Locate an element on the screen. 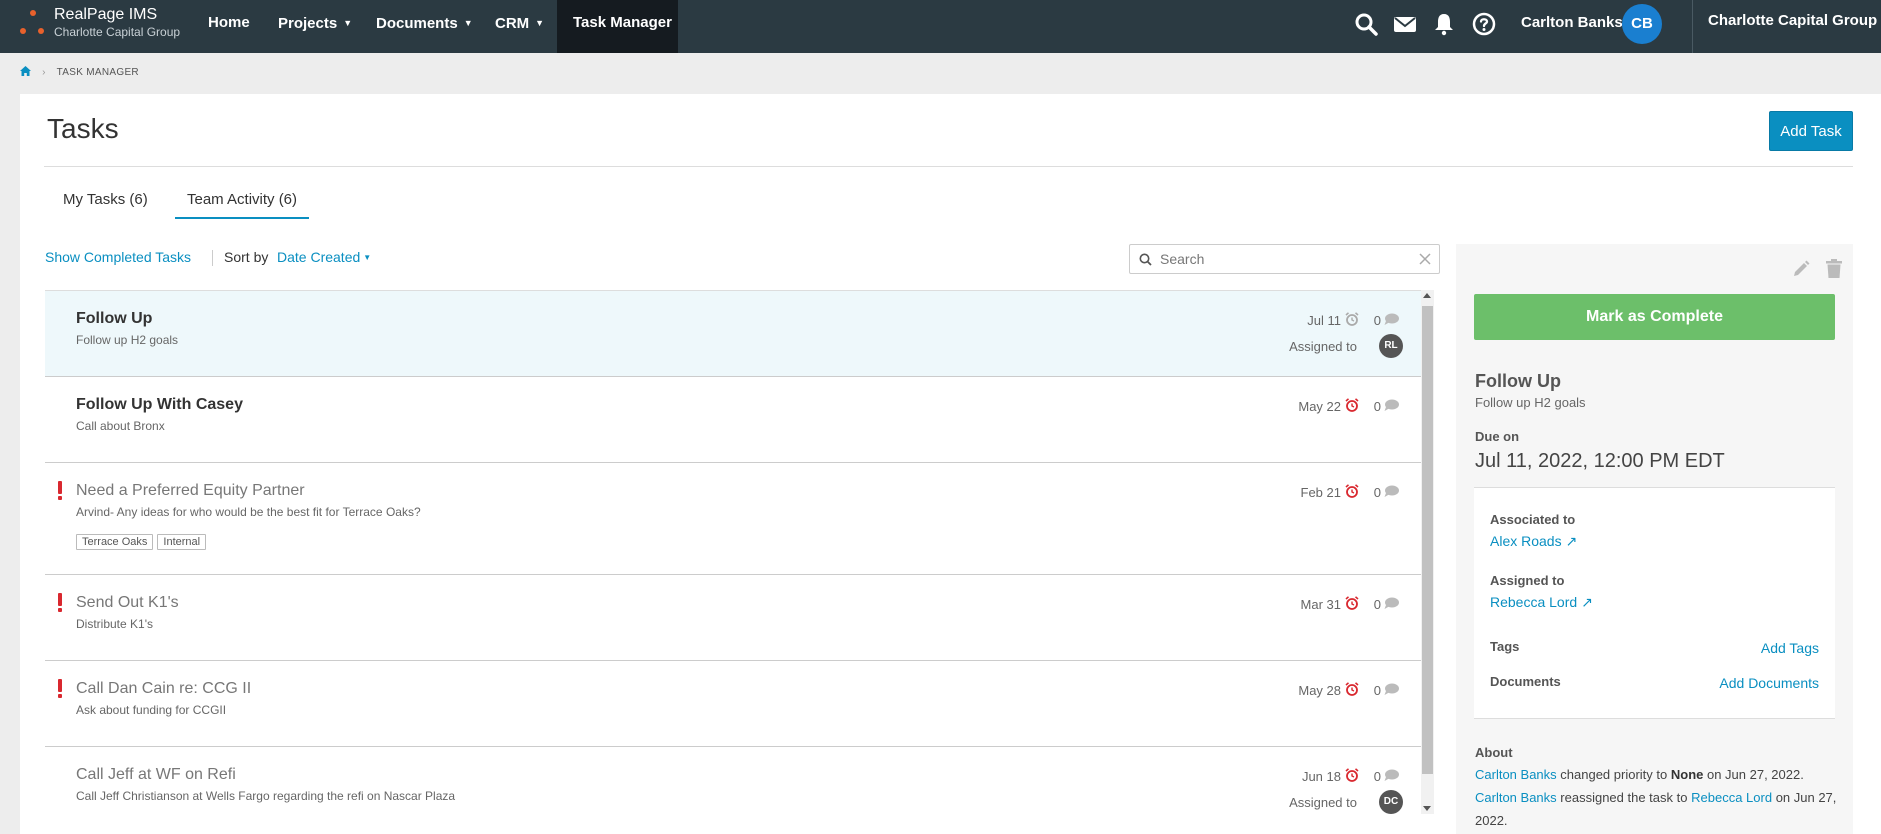 This screenshot has height=834, width=1881. page-title: Tasks is located at coordinates (83, 128).